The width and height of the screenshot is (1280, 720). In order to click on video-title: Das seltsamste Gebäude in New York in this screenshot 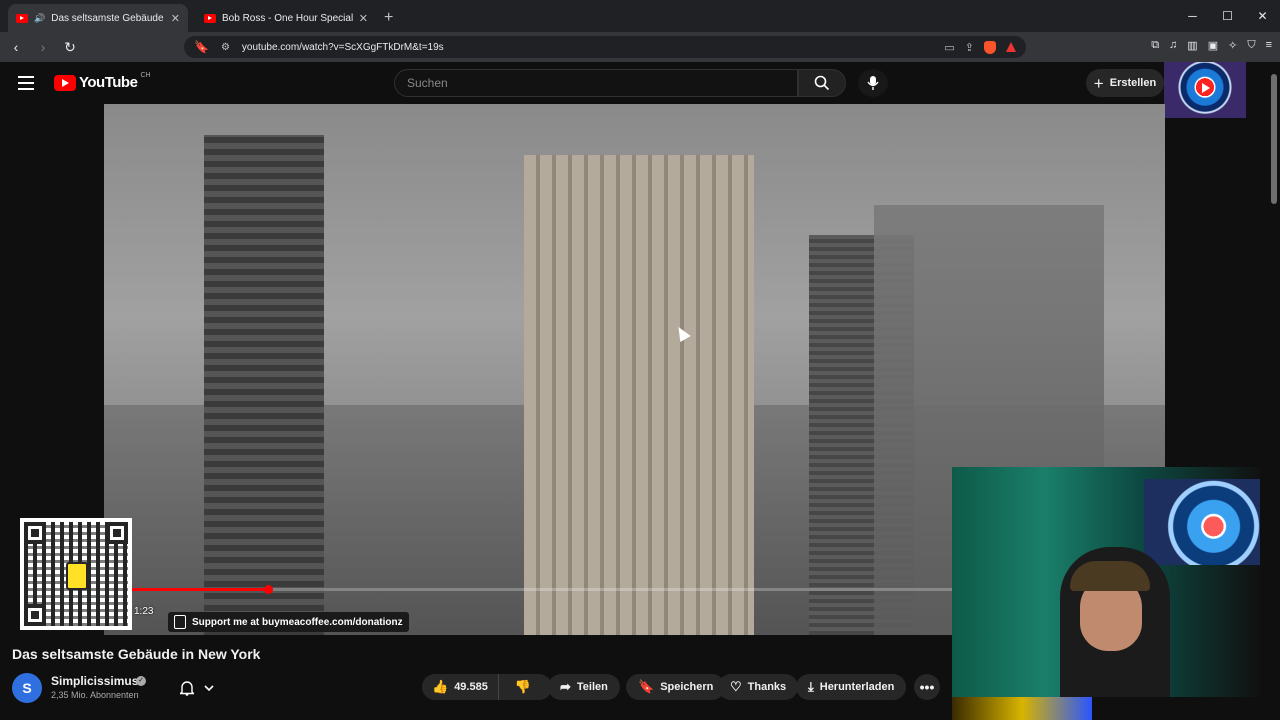, I will do `click(136, 654)`.